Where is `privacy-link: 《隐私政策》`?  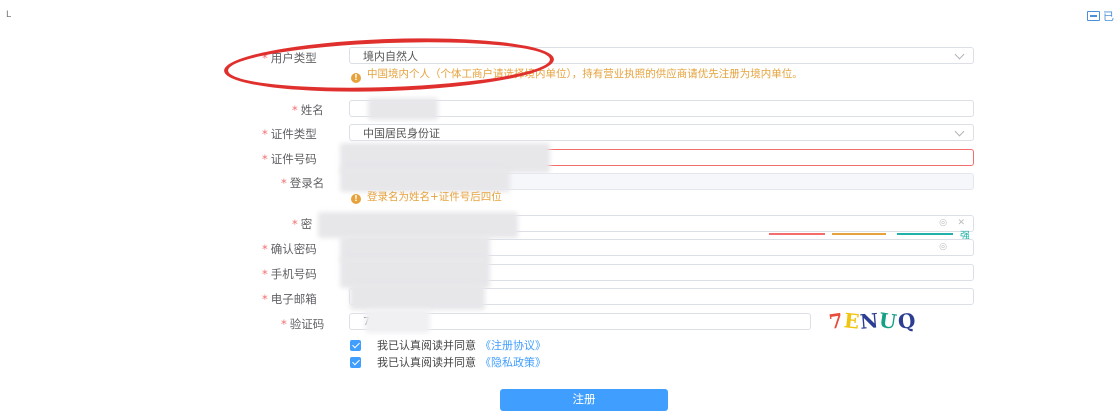
privacy-link: 《隐私政策》 is located at coordinates (513, 362).